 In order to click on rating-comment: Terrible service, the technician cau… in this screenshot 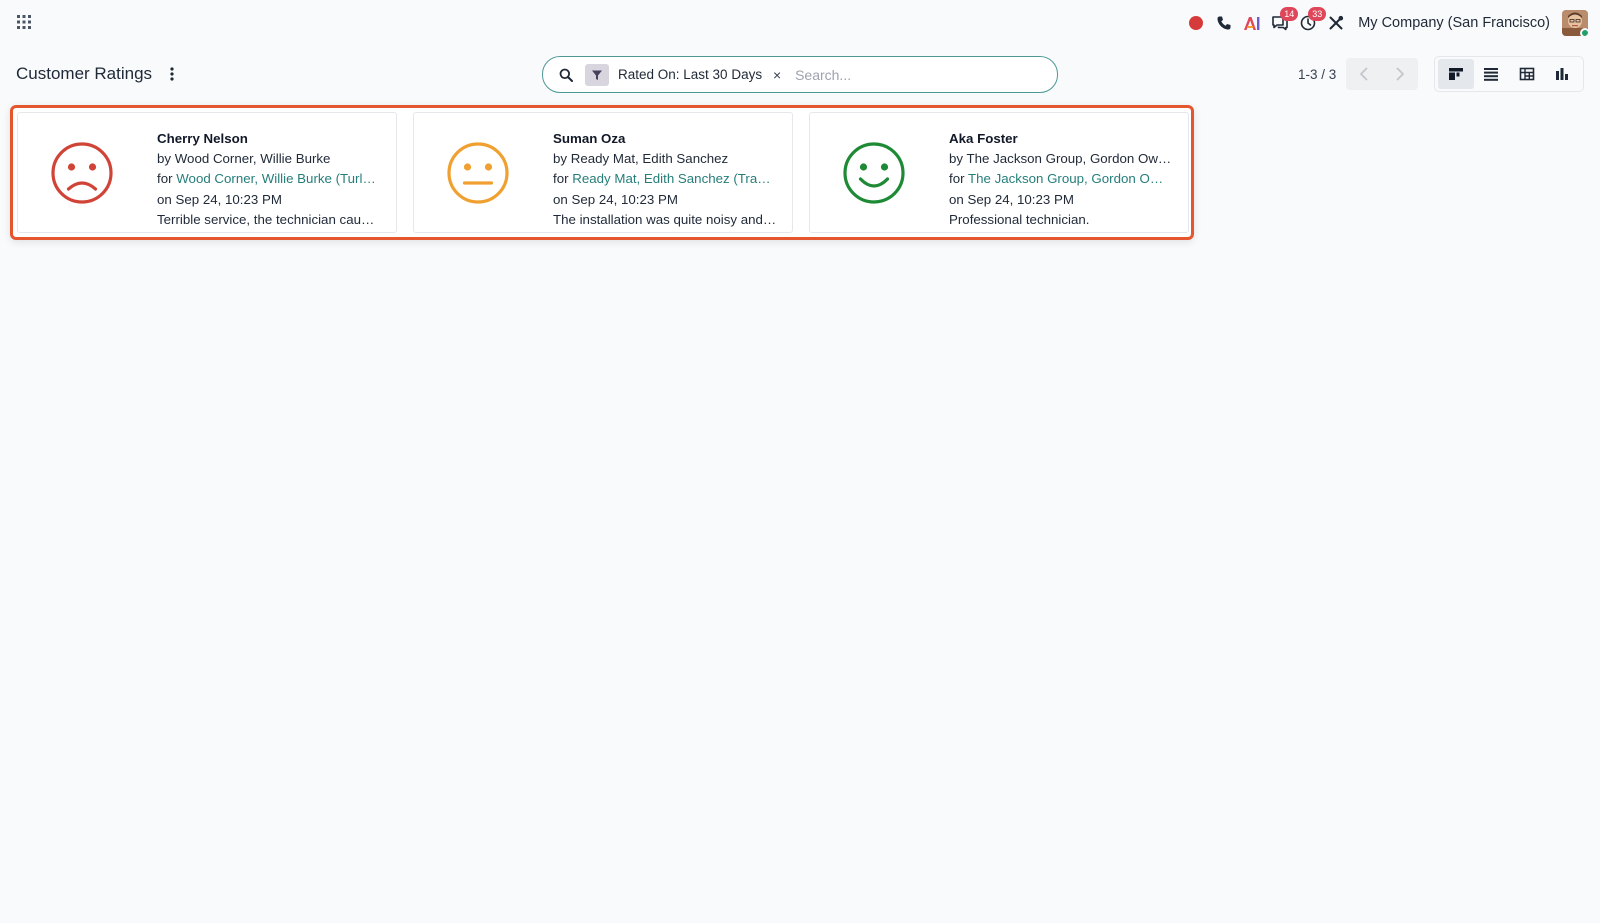, I will do `click(266, 219)`.